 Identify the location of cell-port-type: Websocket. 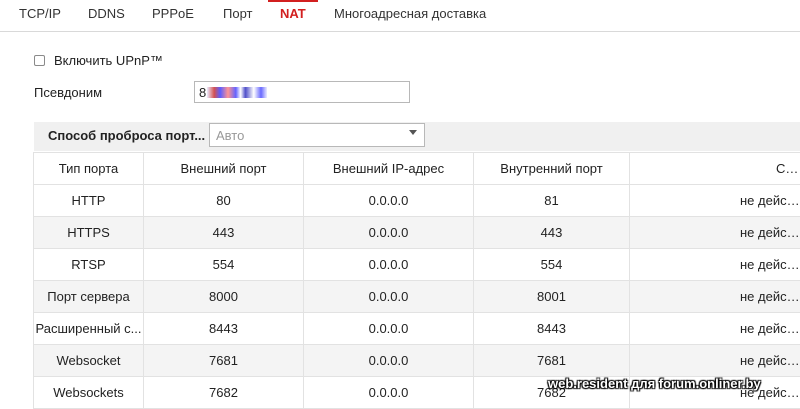
(89, 361).